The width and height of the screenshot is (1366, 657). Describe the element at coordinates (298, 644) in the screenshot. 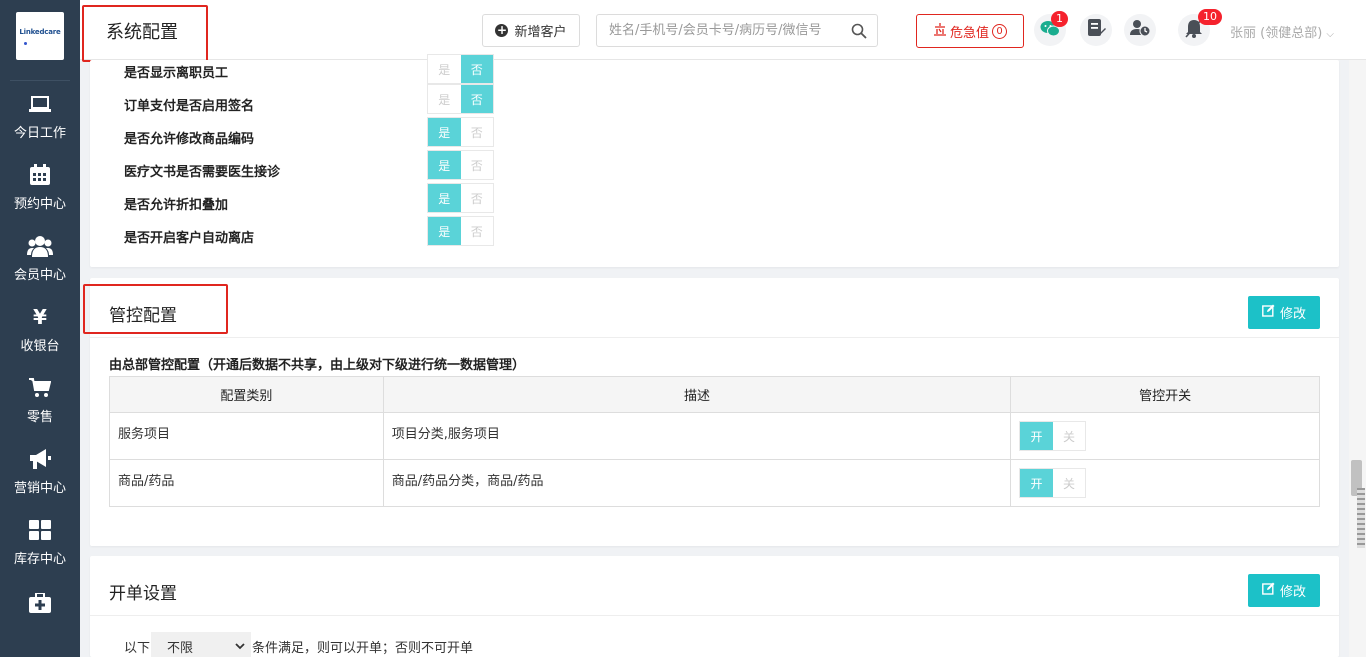

I see `order-condition-row: 以下 不限 条件满足，则可以开单；否则不可开单` at that location.